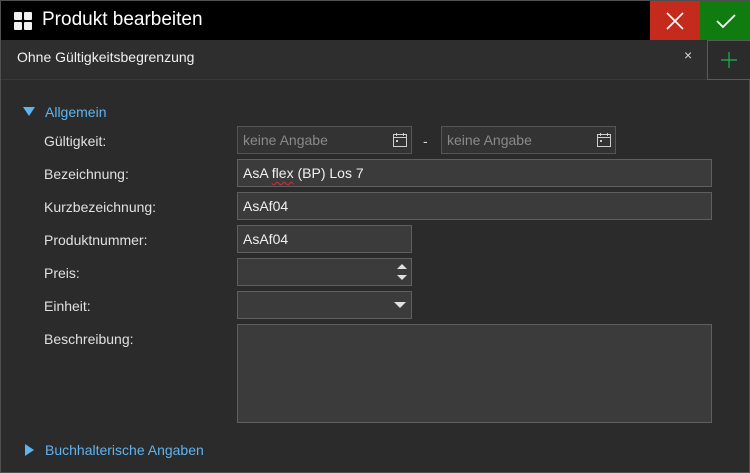 The width and height of the screenshot is (750, 473). I want to click on section-general-label: Allgemein, so click(76, 112).